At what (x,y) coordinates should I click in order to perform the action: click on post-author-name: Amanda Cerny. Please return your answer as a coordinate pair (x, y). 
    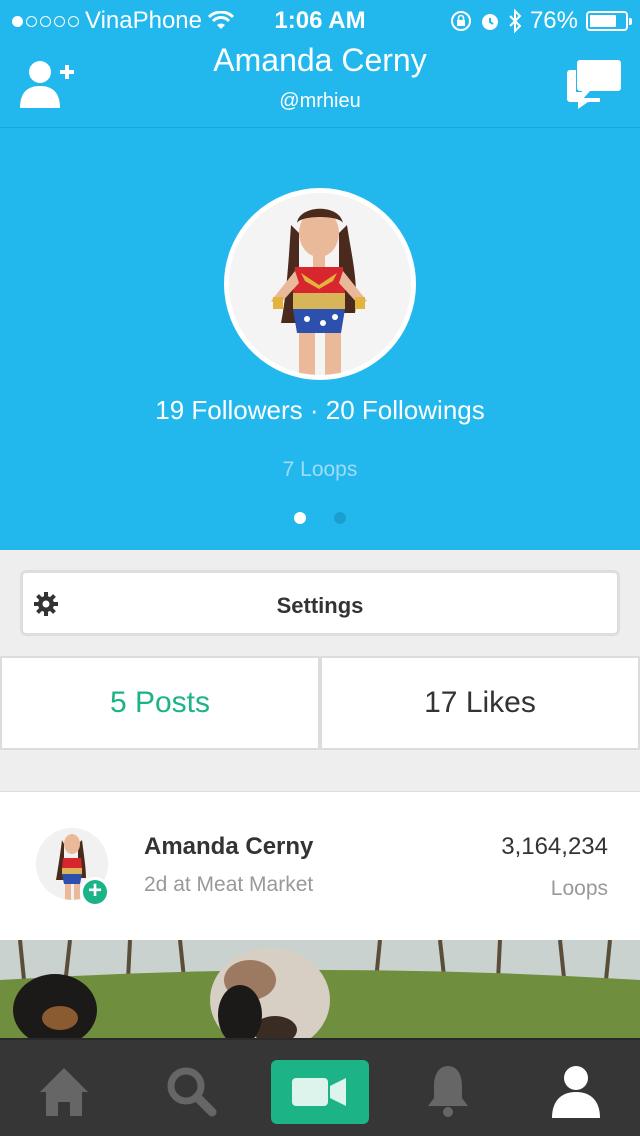
    Looking at the image, I should click on (228, 847).